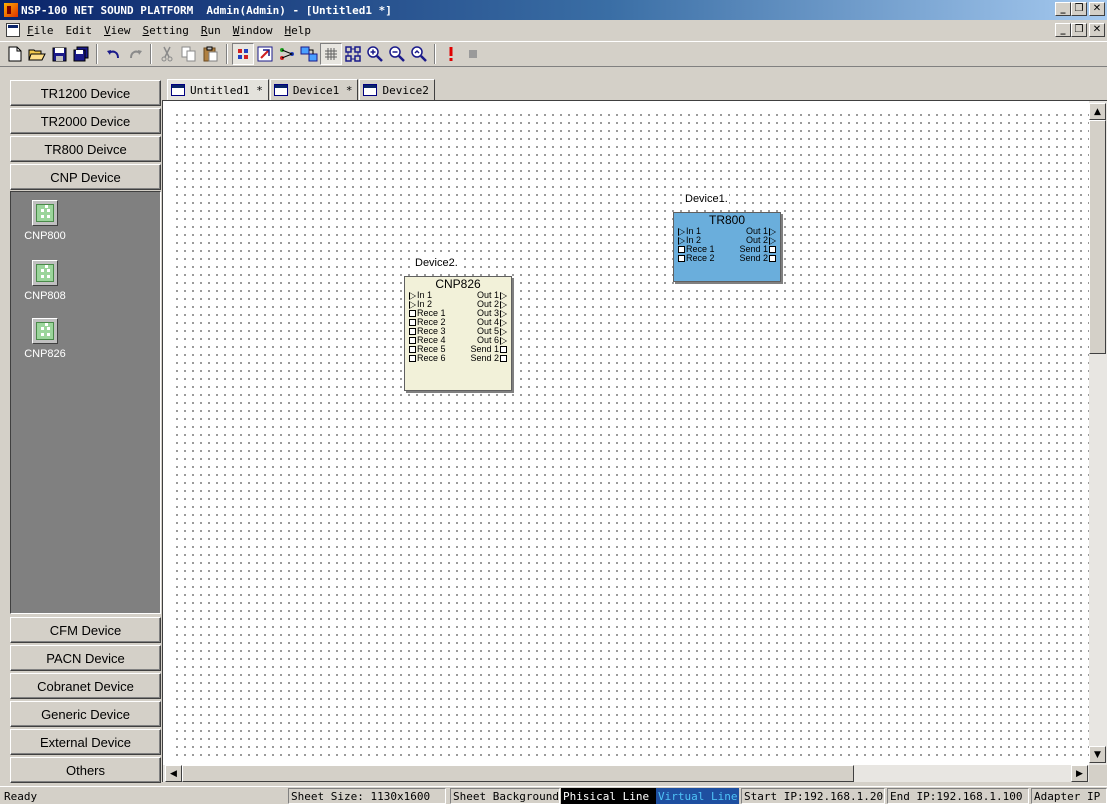 The width and height of the screenshot is (1107, 804). What do you see at coordinates (81, 54) in the screenshot?
I see `save-all-icon` at bounding box center [81, 54].